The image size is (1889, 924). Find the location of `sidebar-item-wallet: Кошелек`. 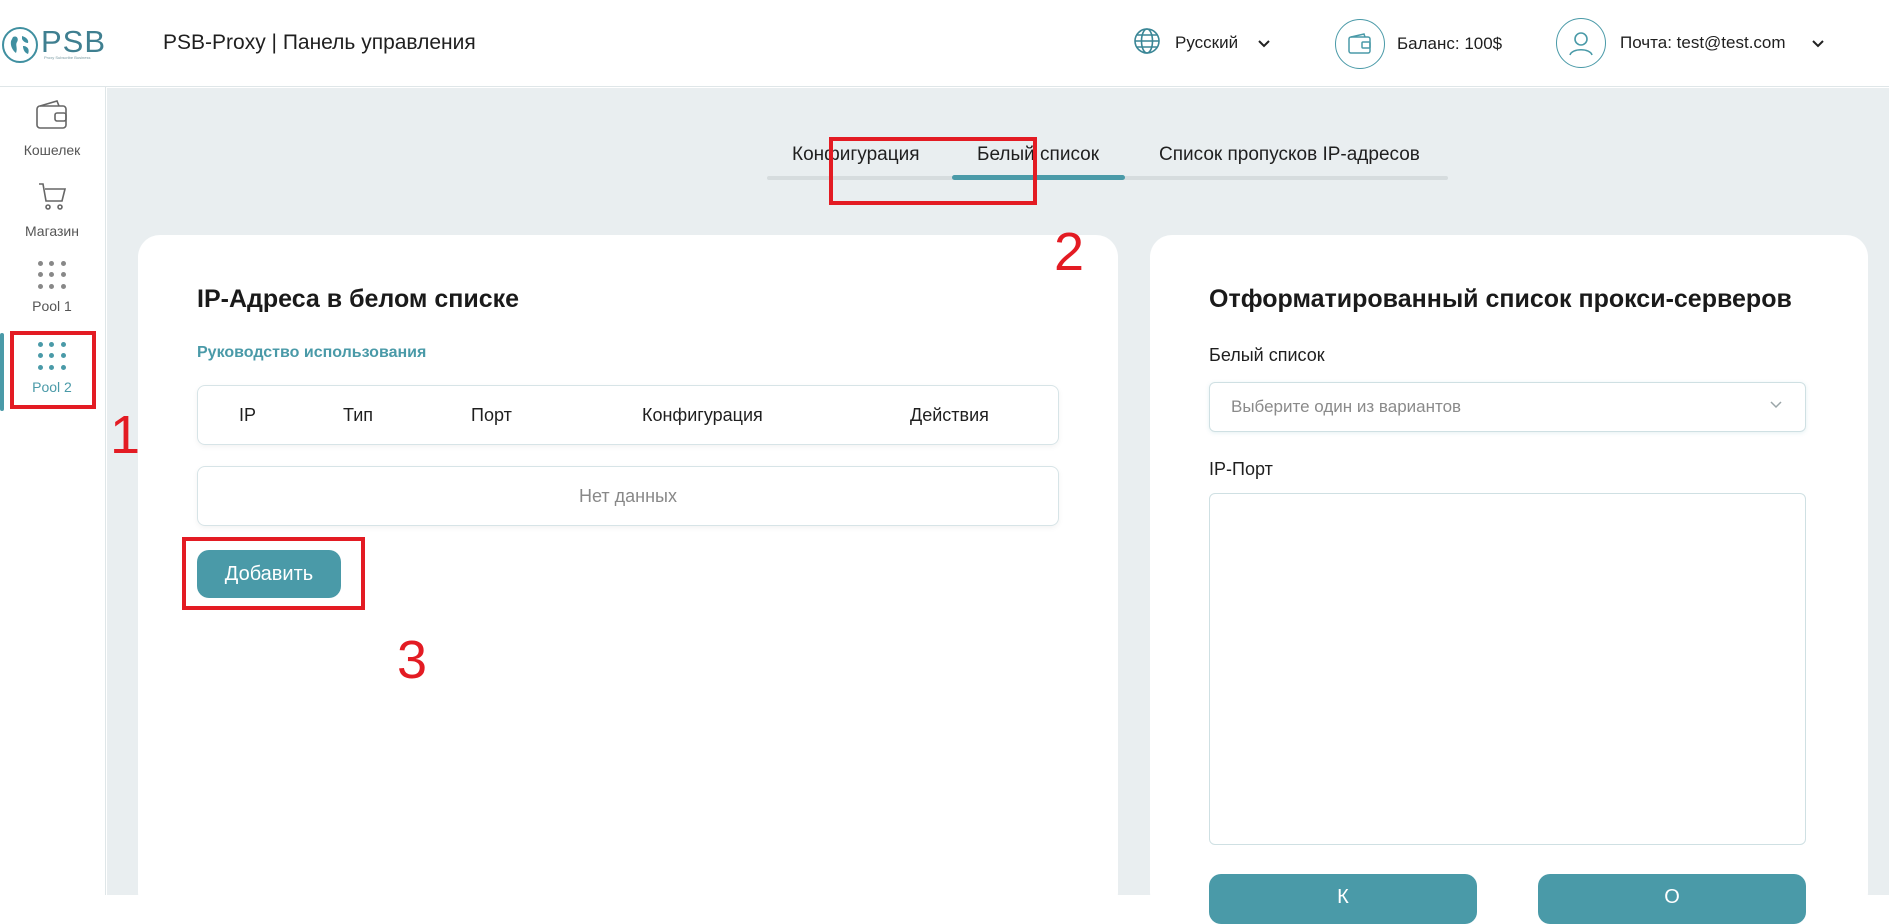

sidebar-item-wallet: Кошелек is located at coordinates (52, 134).